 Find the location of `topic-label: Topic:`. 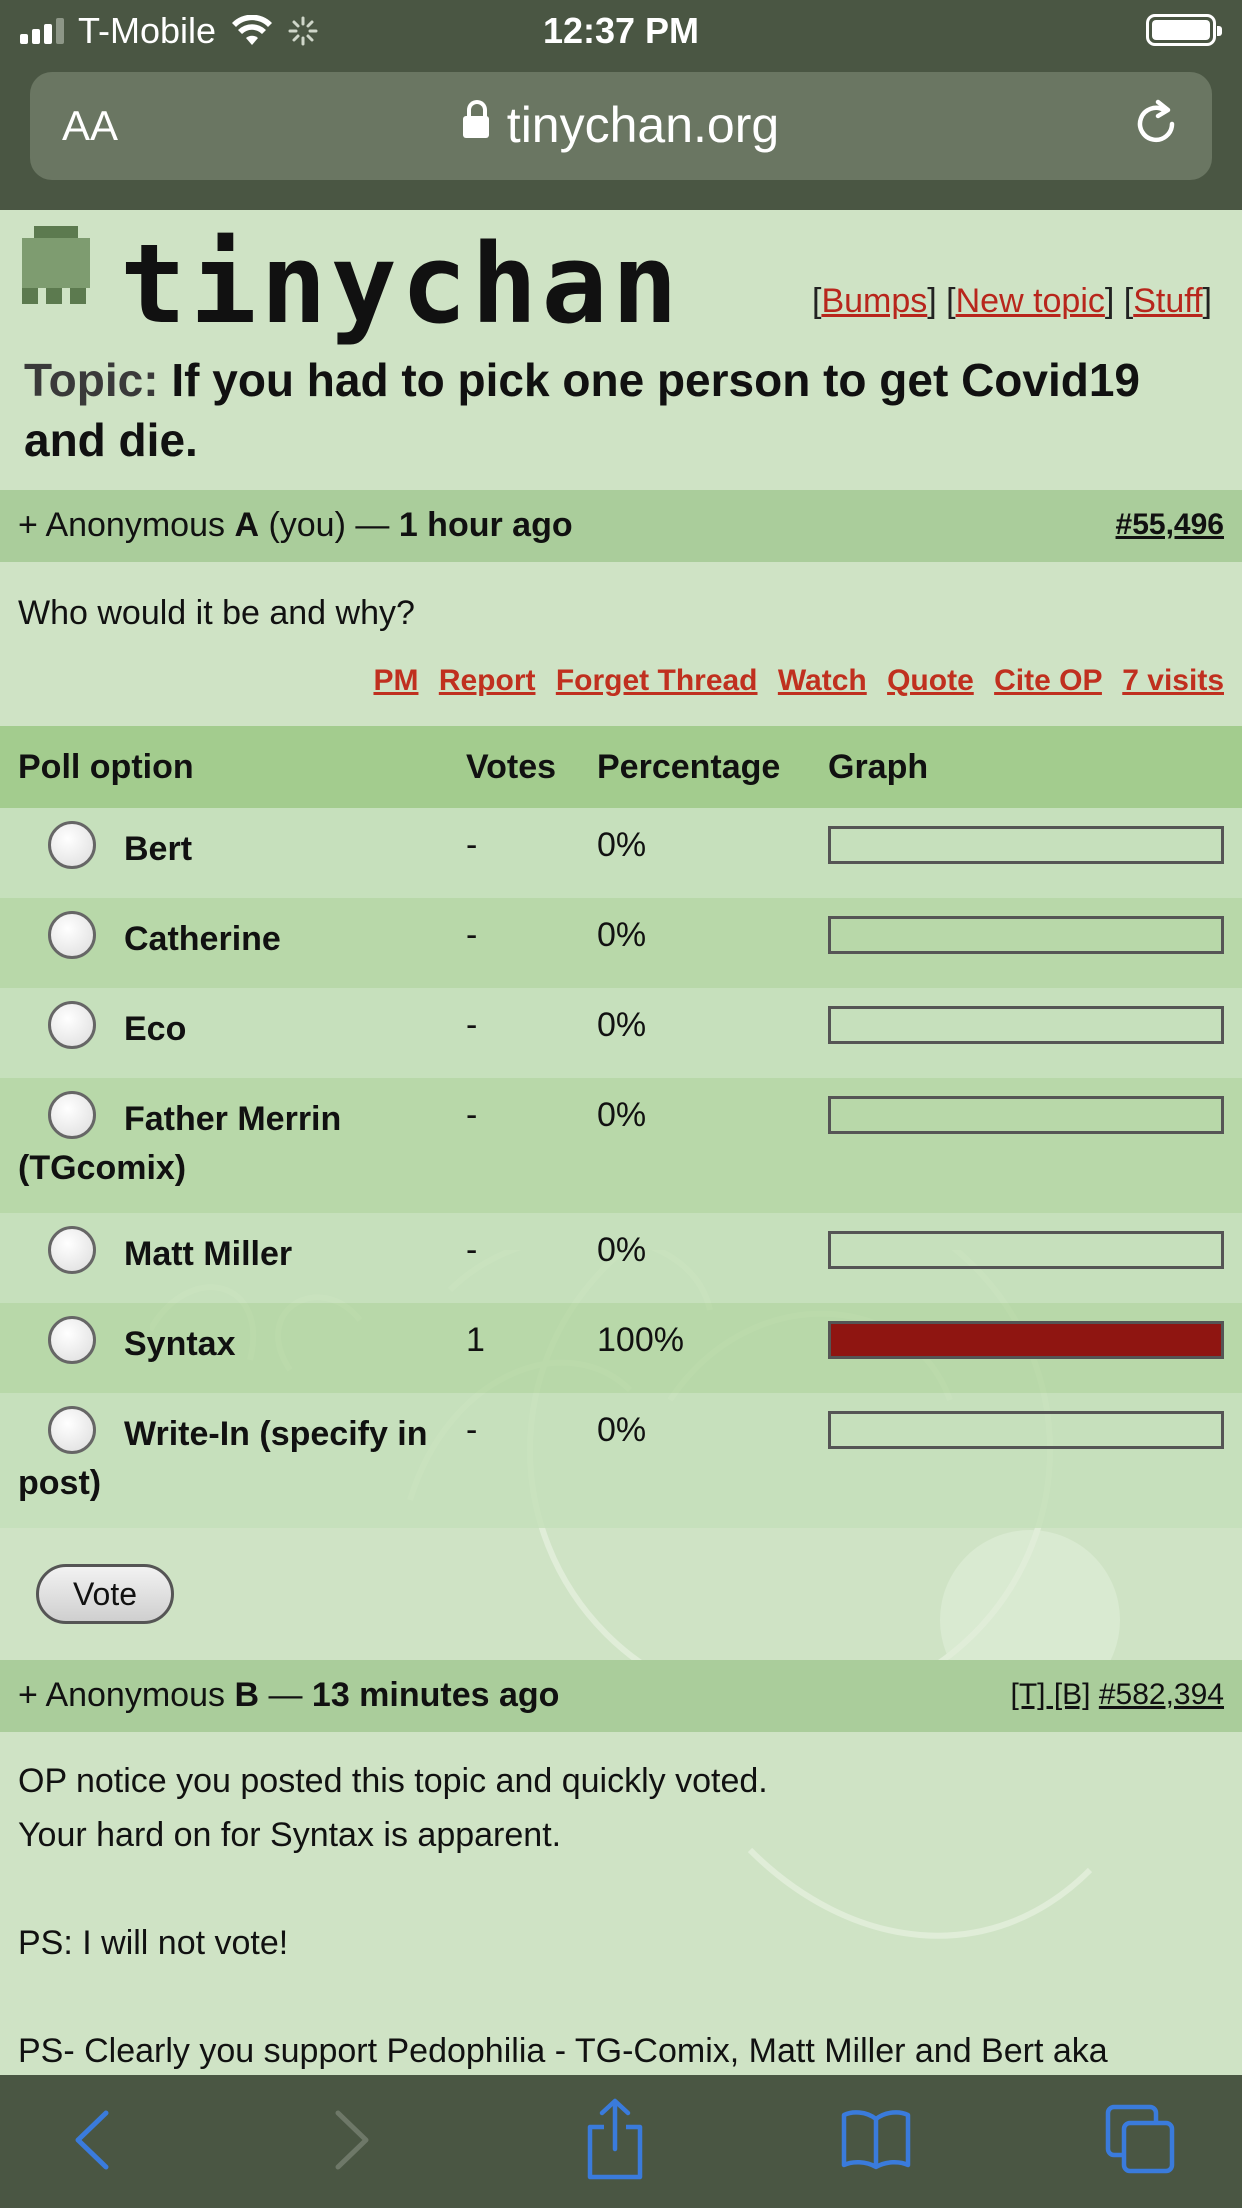

topic-label: Topic: is located at coordinates (91, 380).